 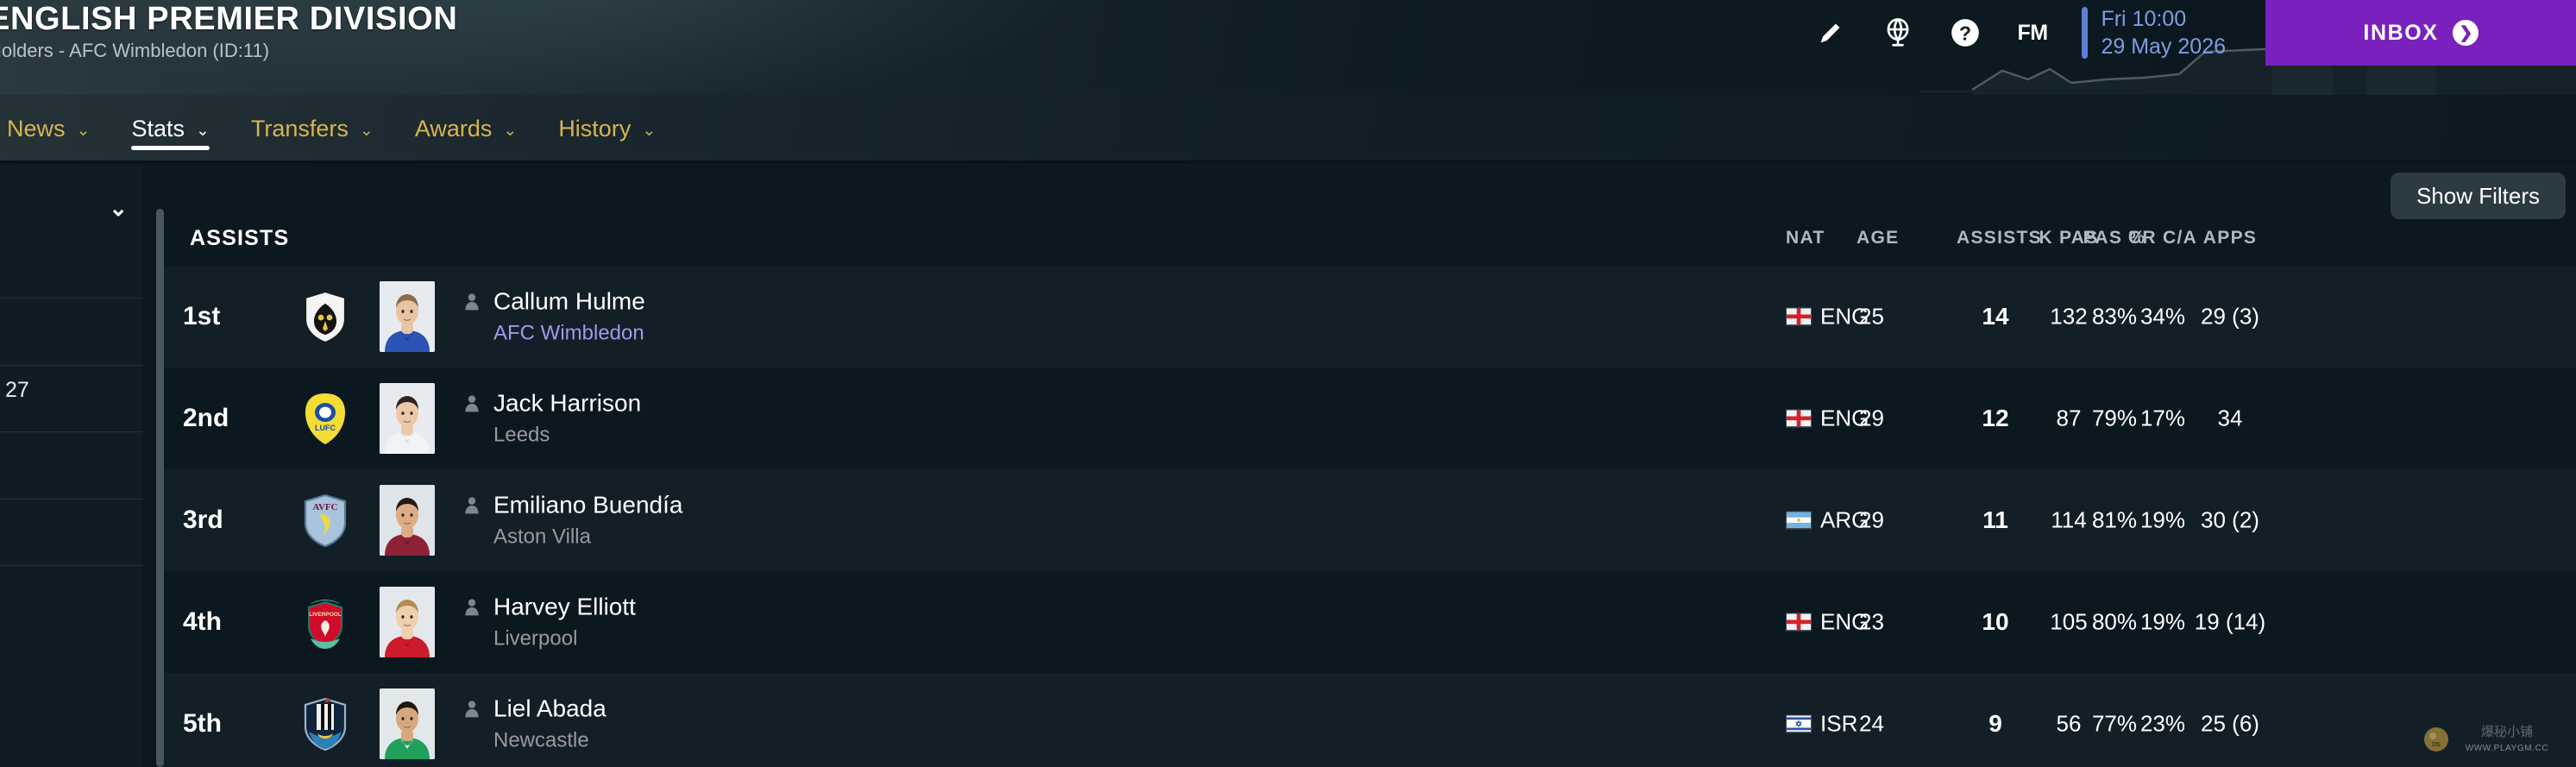 What do you see at coordinates (587, 537) in the screenshot?
I see `team-name-link: Aston Villa` at bounding box center [587, 537].